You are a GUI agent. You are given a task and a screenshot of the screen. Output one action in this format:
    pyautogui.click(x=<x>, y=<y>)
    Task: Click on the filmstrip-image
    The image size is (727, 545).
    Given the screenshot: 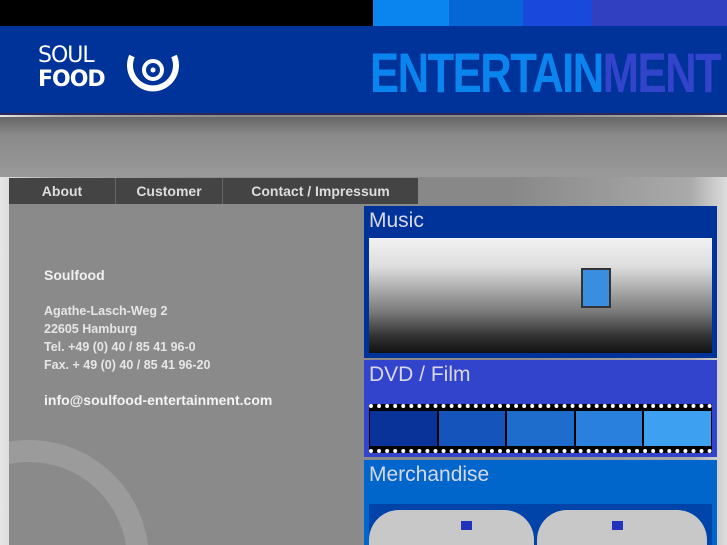 What is the action you would take?
    pyautogui.click(x=540, y=428)
    